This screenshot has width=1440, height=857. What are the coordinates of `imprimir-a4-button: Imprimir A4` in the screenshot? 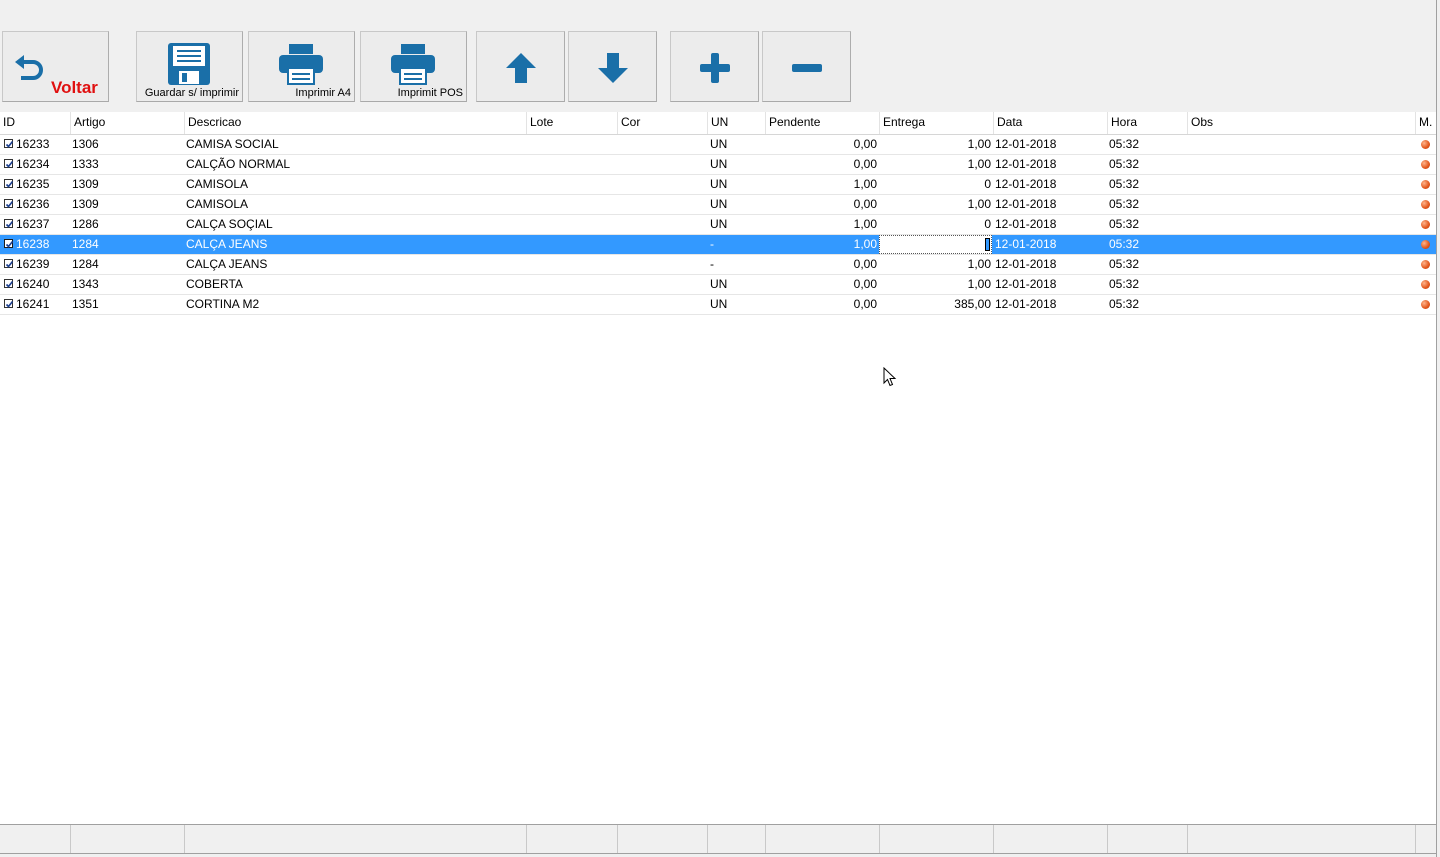 It's located at (301, 66).